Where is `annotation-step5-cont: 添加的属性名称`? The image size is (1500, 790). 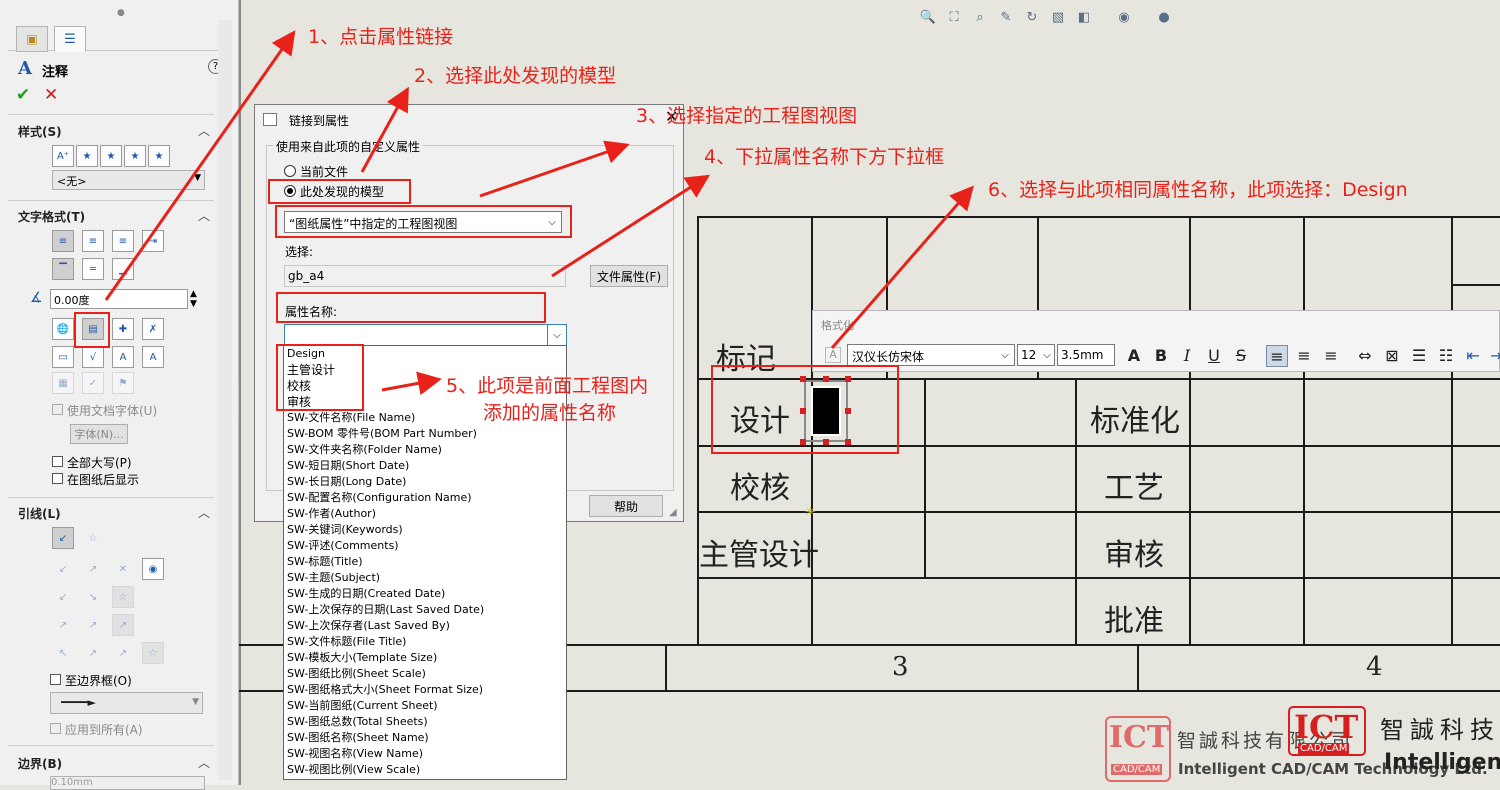 annotation-step5-cont: 添加的属性名称 is located at coordinates (550, 413).